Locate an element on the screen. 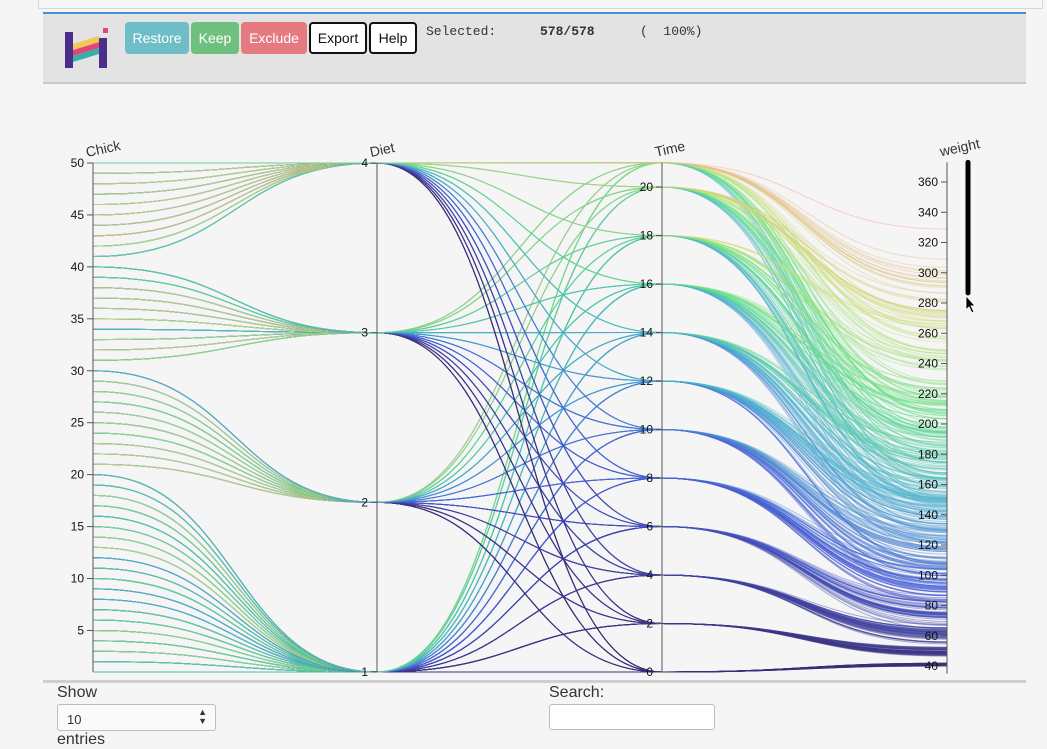  tick-label: 6 is located at coordinates (649, 527).